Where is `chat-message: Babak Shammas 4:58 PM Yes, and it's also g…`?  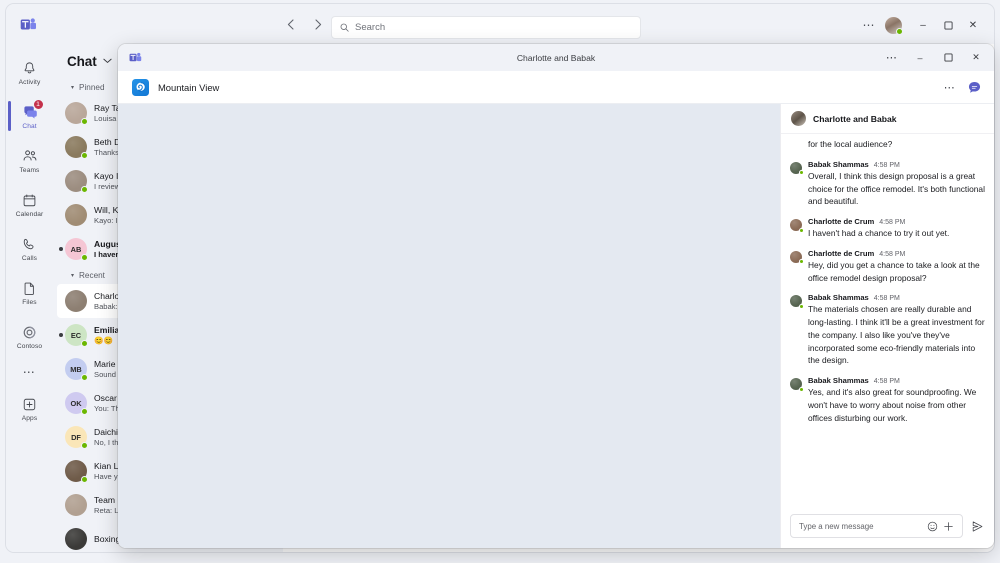 chat-message: Babak Shammas 4:58 PM Yes, and it's also g… is located at coordinates (887, 400).